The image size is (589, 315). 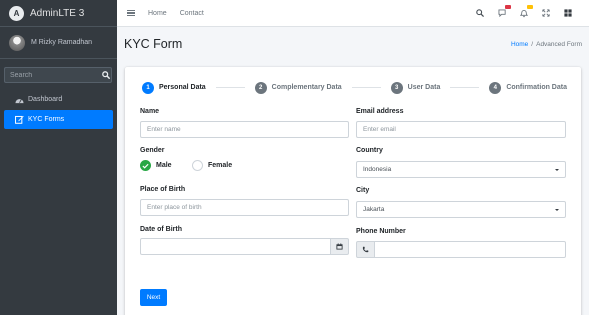 What do you see at coordinates (62, 42) in the screenshot?
I see `user-name: M Rizky Ramadhan` at bounding box center [62, 42].